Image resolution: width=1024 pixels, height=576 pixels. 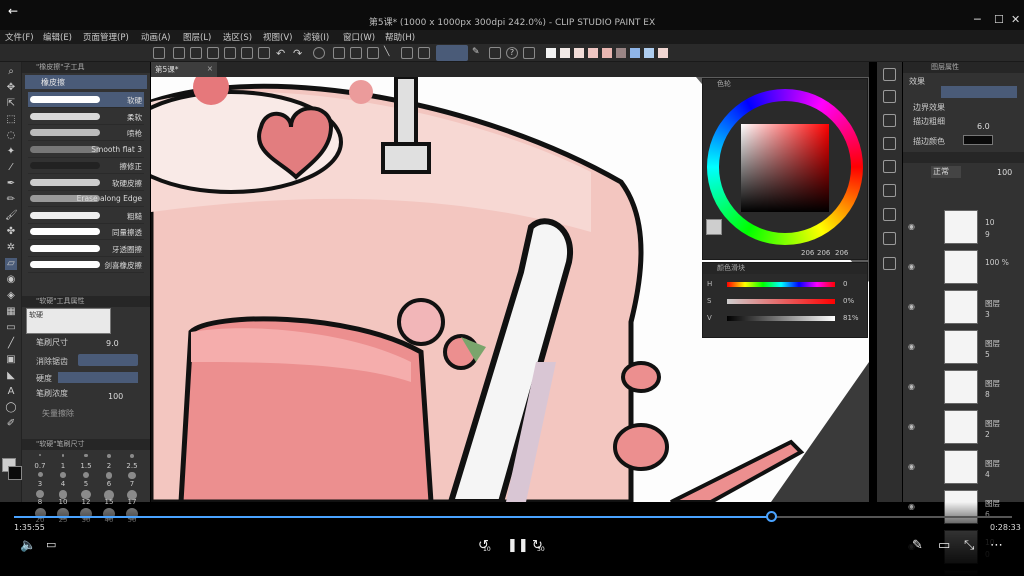 What do you see at coordinates (112, 343) in the screenshot?
I see `brush-size-value: 9.0` at bounding box center [112, 343].